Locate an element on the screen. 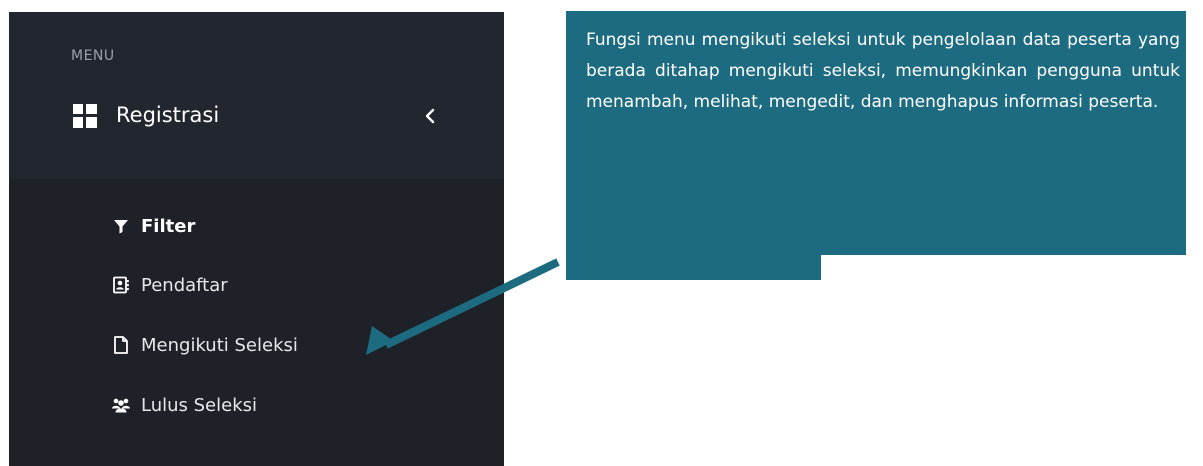 This screenshot has width=1203, height=466. submenu-item-filter: Filter is located at coordinates (153, 226).